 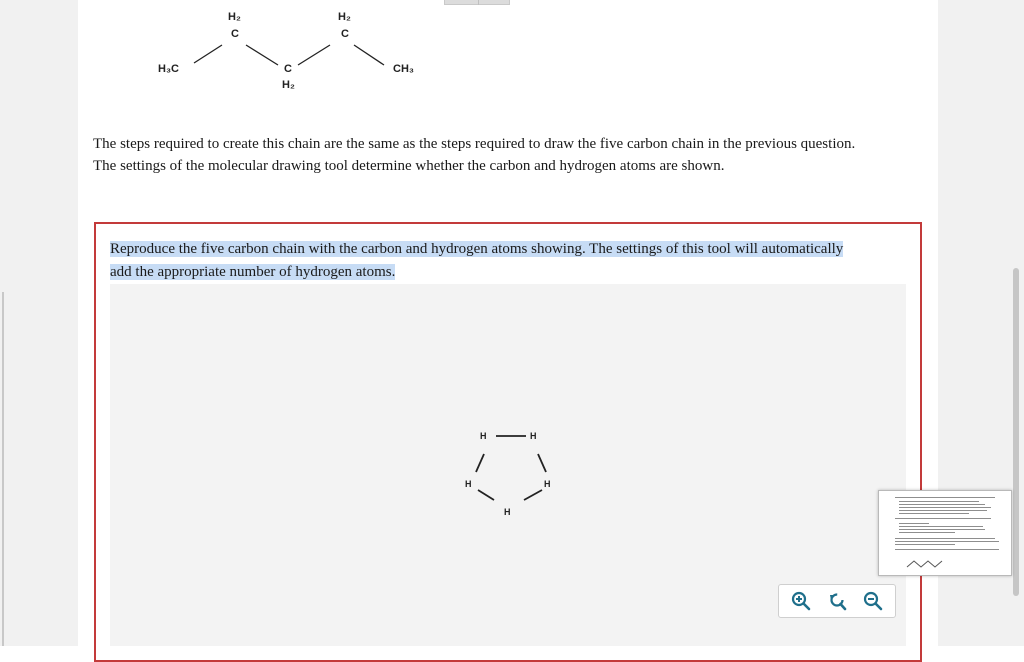 I want to click on atom-ch3: CH₃, so click(x=403, y=69).